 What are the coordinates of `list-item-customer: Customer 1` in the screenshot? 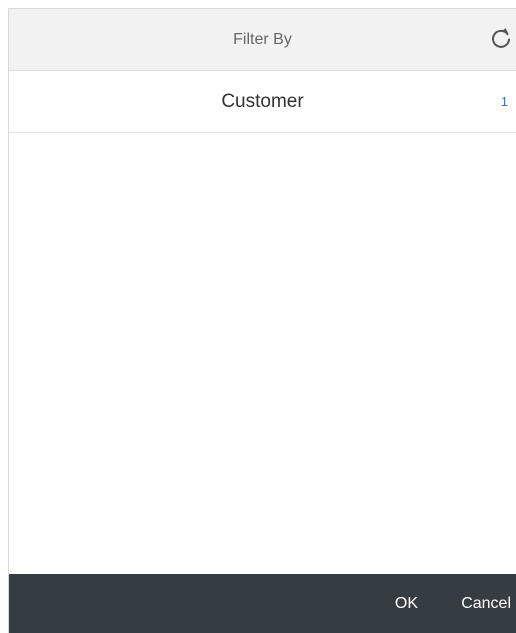 It's located at (262, 102).